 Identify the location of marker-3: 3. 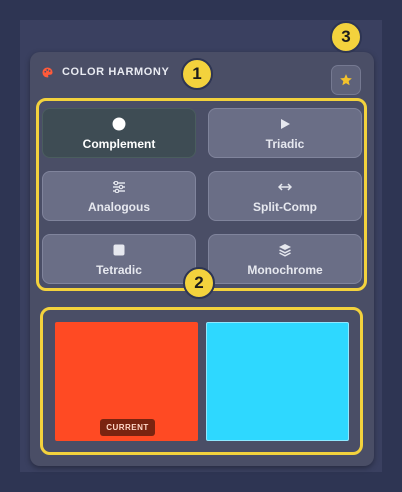
(346, 37).